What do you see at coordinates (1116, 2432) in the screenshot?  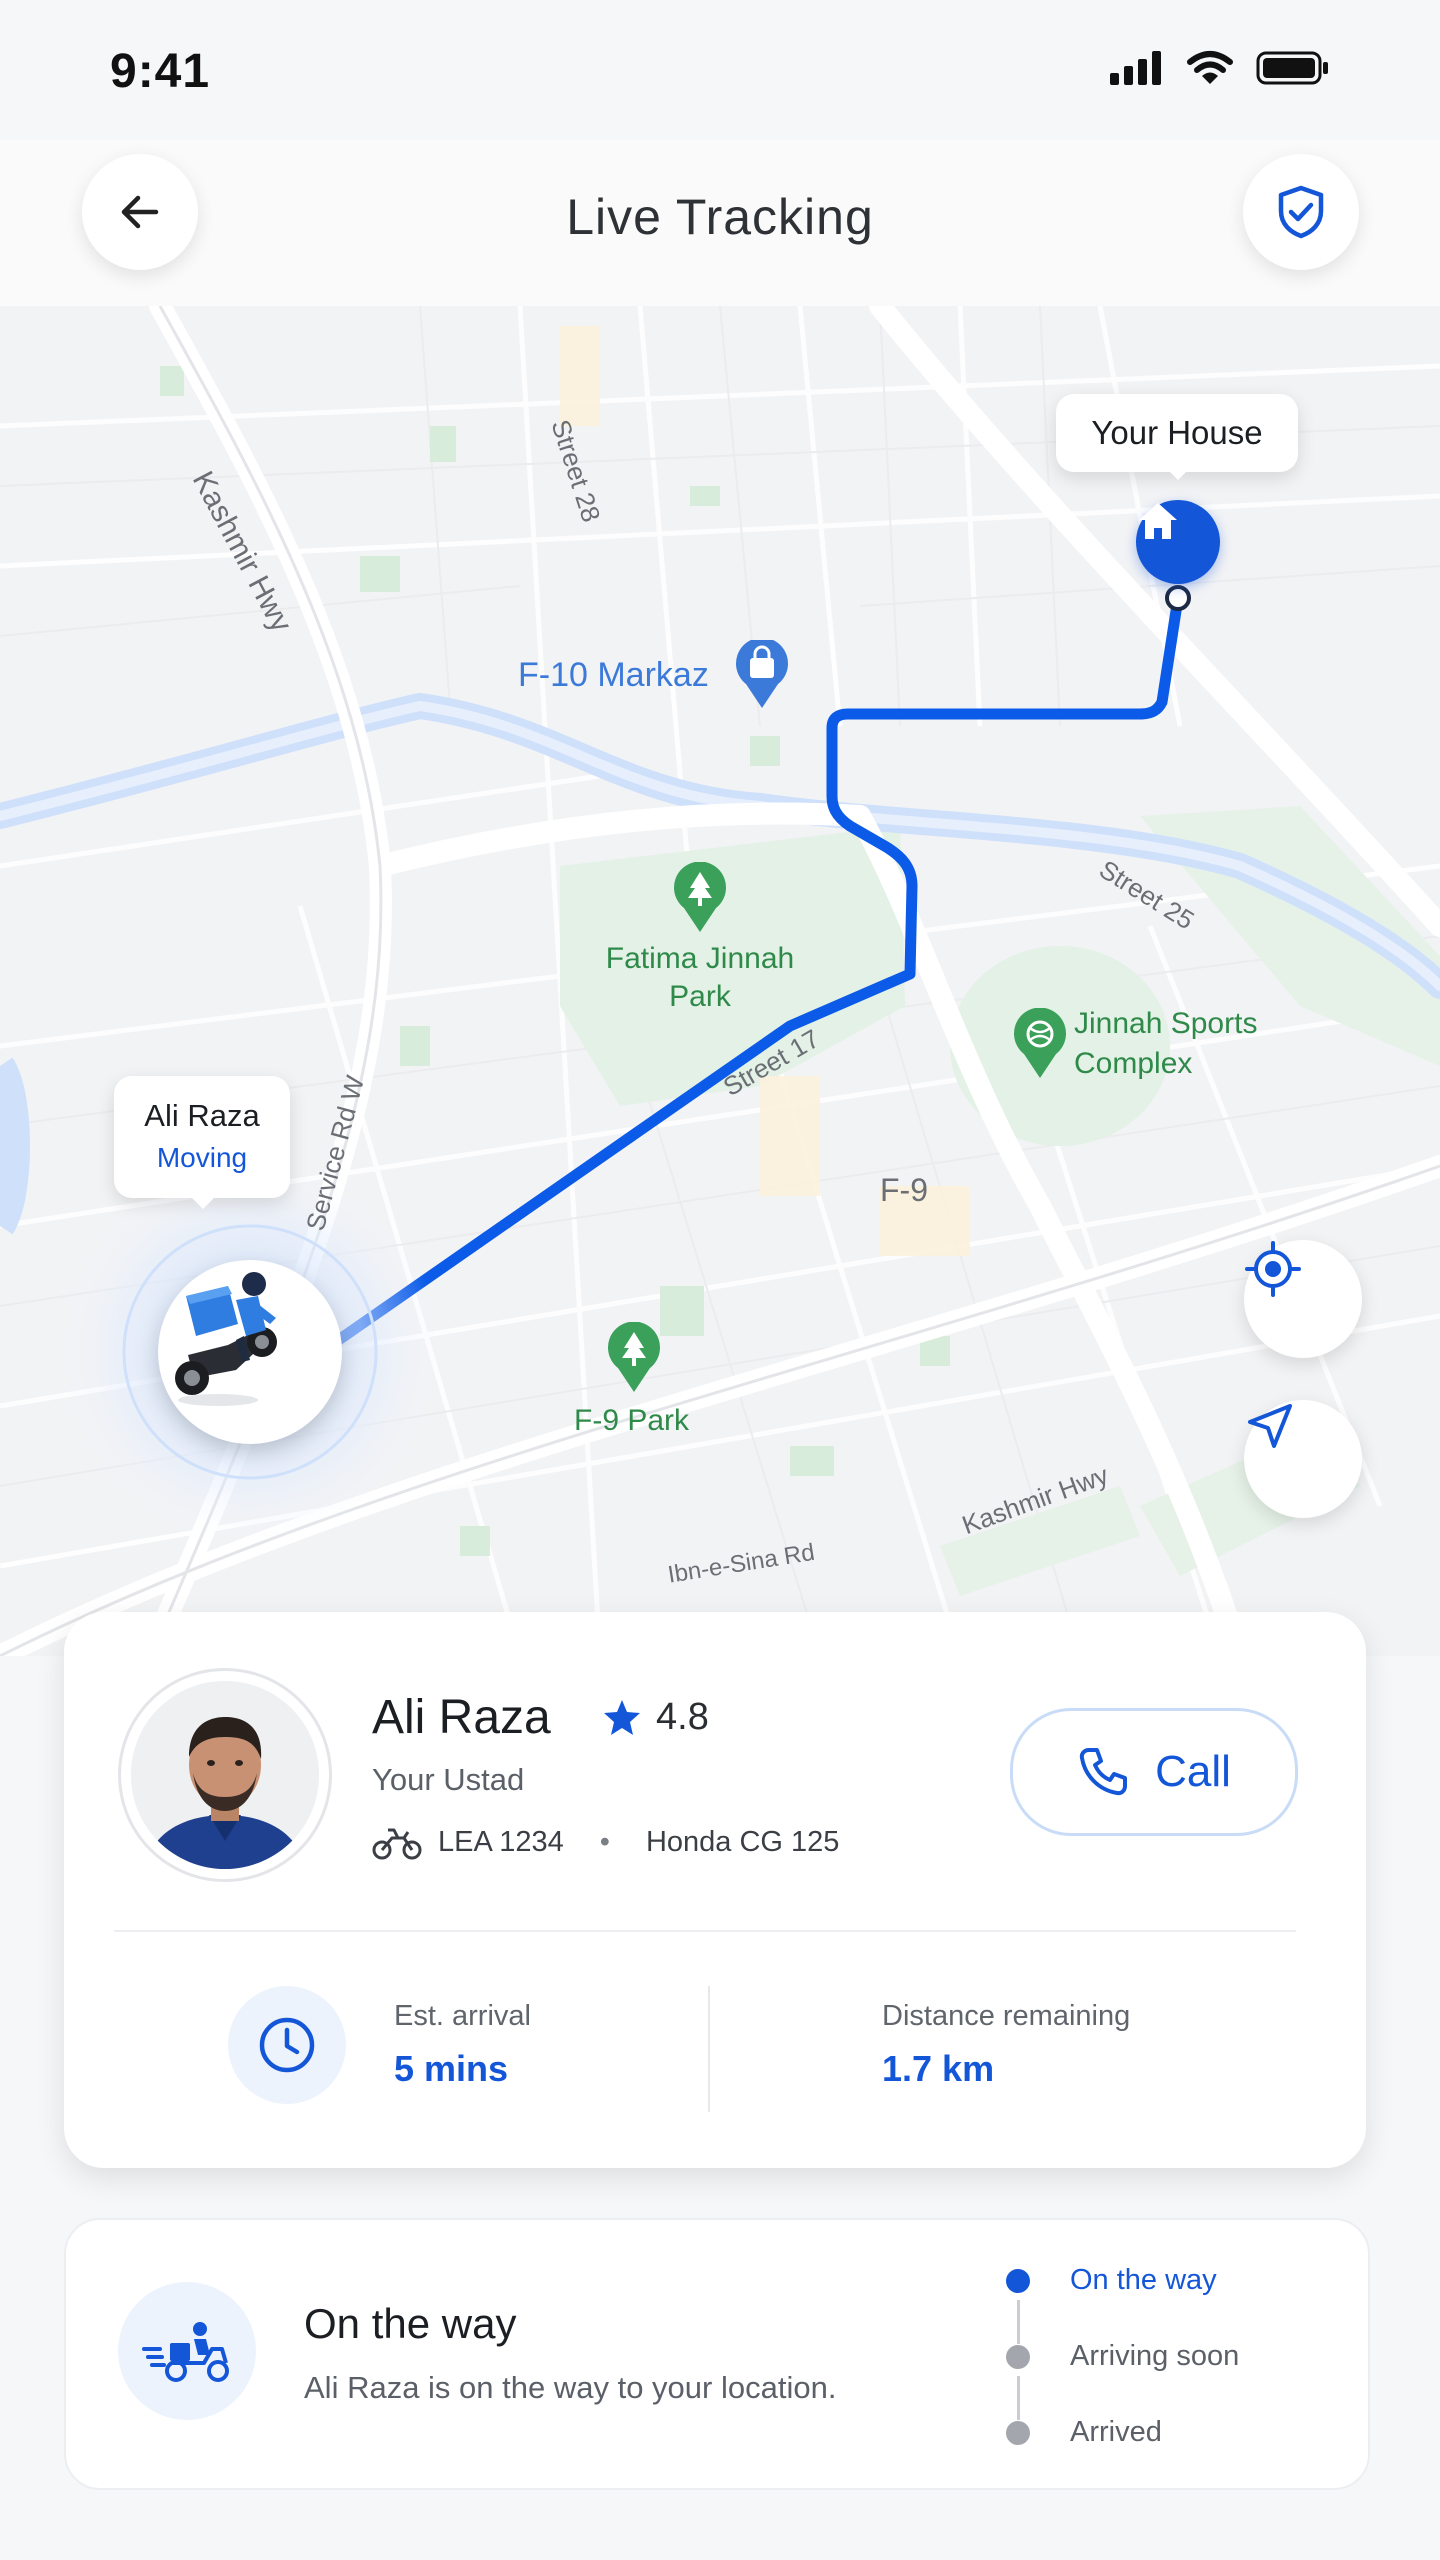 I see `step-label: Arrived` at bounding box center [1116, 2432].